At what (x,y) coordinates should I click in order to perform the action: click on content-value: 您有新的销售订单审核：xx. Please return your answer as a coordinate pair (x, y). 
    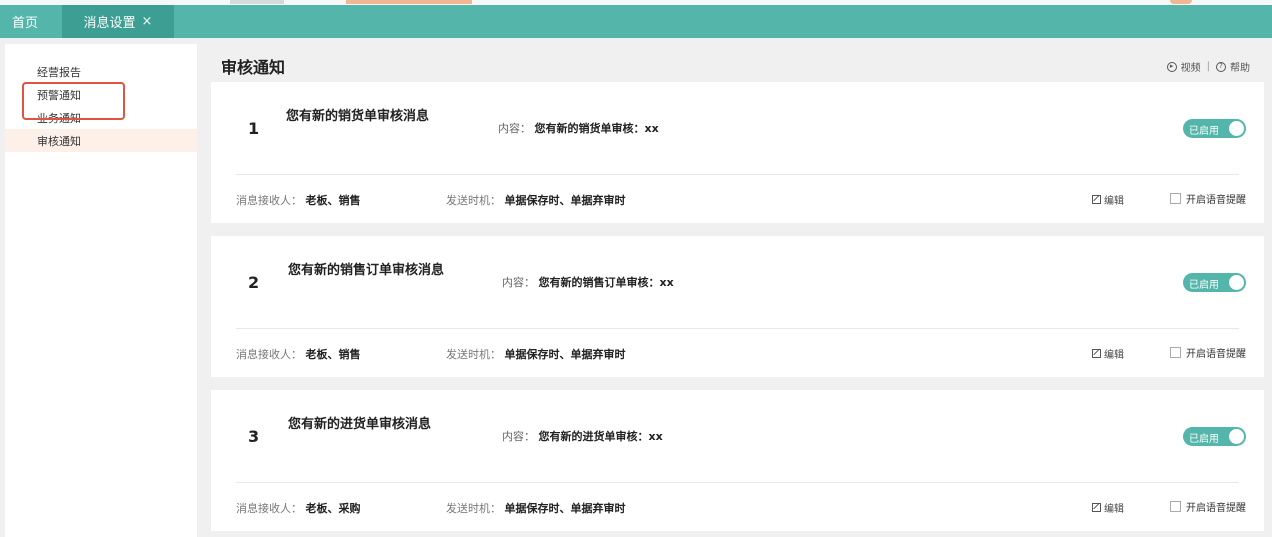
    Looking at the image, I should click on (606, 282).